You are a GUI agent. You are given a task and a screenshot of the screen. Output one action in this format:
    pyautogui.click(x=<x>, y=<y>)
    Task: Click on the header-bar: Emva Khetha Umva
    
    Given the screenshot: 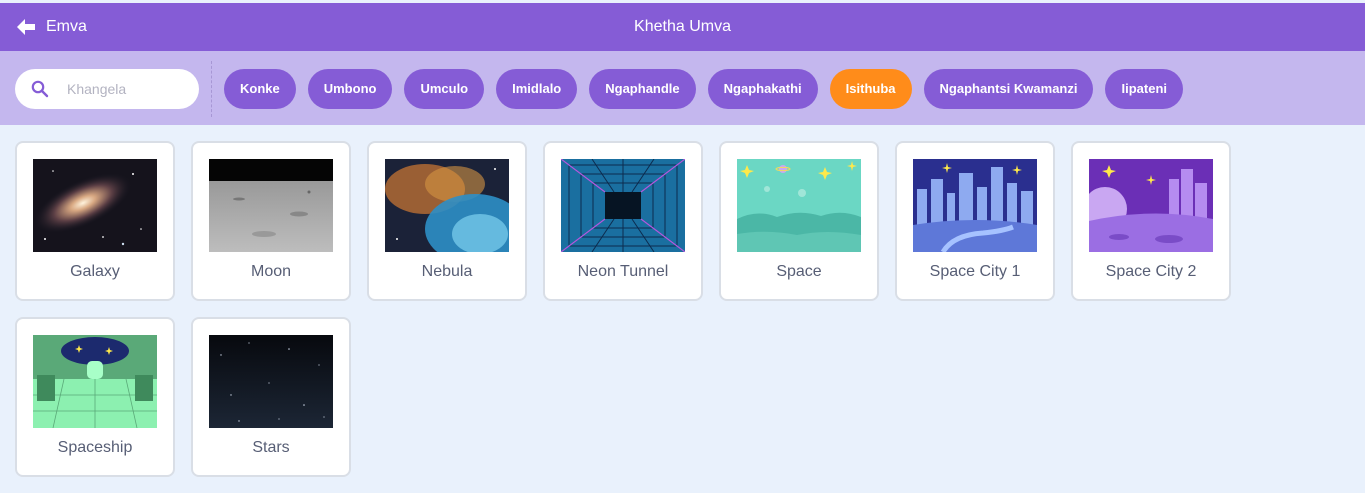 What is the action you would take?
    pyautogui.click(x=682, y=27)
    